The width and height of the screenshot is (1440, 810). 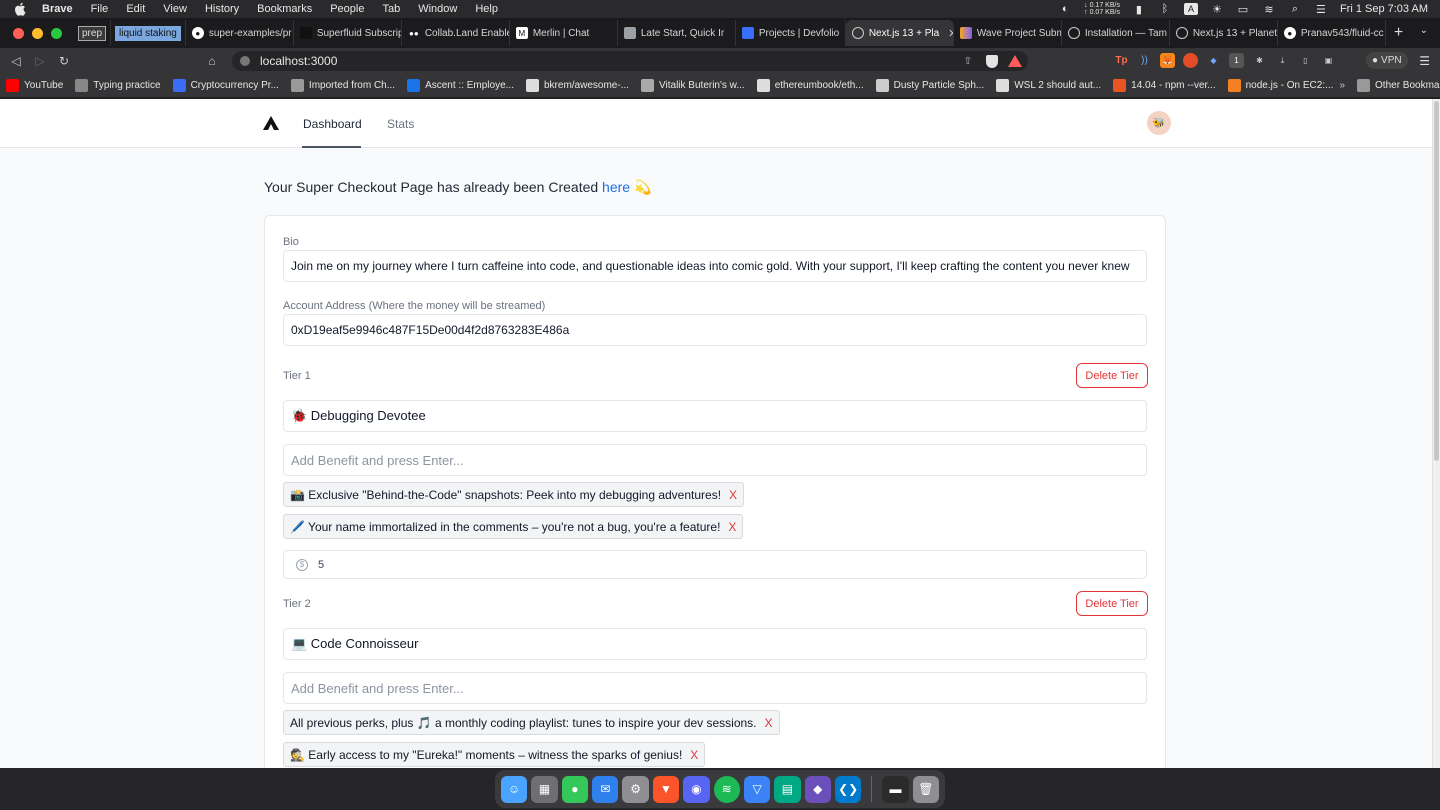 I want to click on zoom-window-button, so click(x=56, y=33).